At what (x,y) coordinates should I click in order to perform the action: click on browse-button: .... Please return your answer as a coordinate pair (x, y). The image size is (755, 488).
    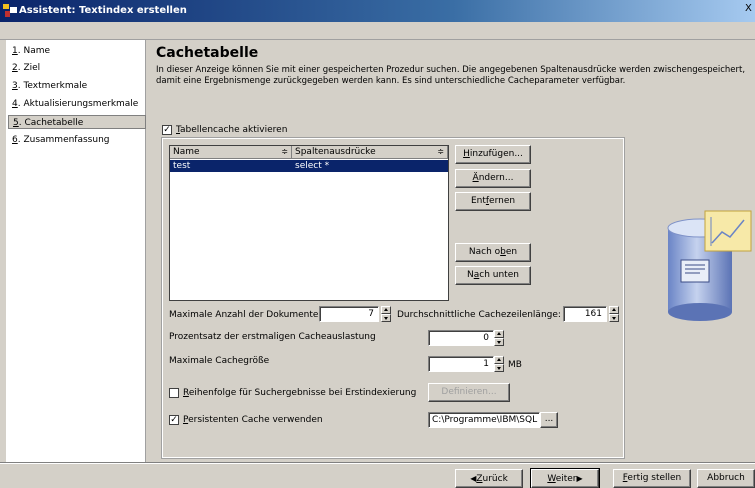
    Looking at the image, I should click on (549, 420).